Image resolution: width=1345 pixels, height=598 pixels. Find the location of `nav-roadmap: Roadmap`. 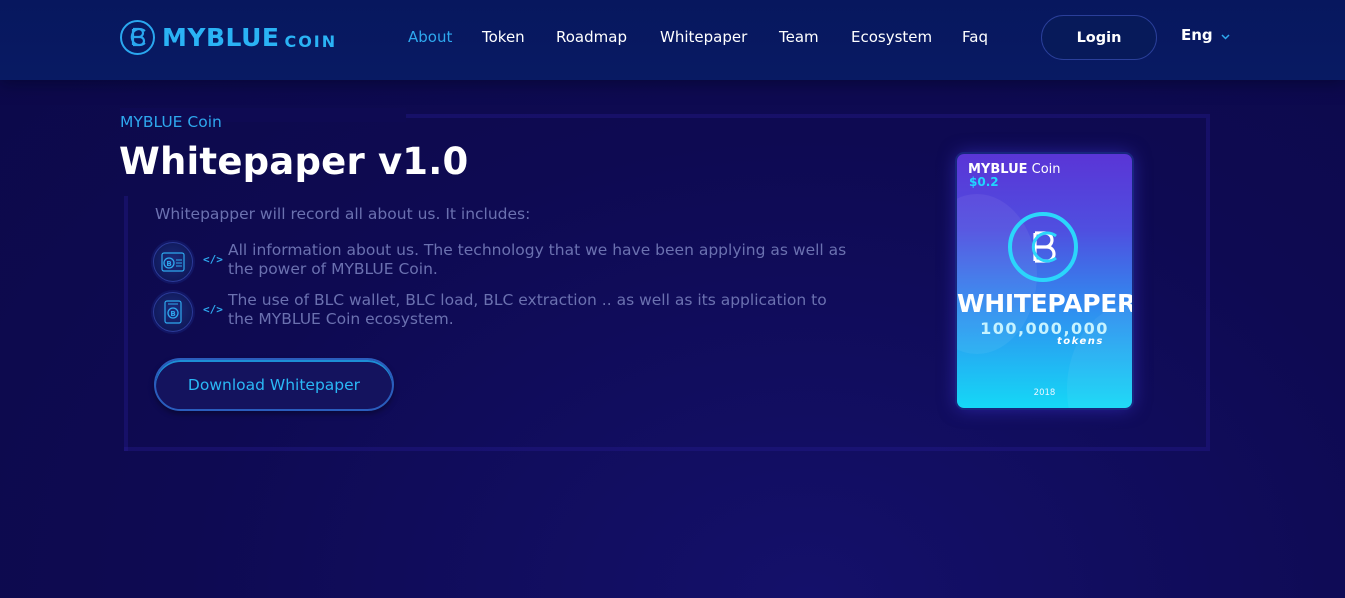

nav-roadmap: Roadmap is located at coordinates (591, 37).